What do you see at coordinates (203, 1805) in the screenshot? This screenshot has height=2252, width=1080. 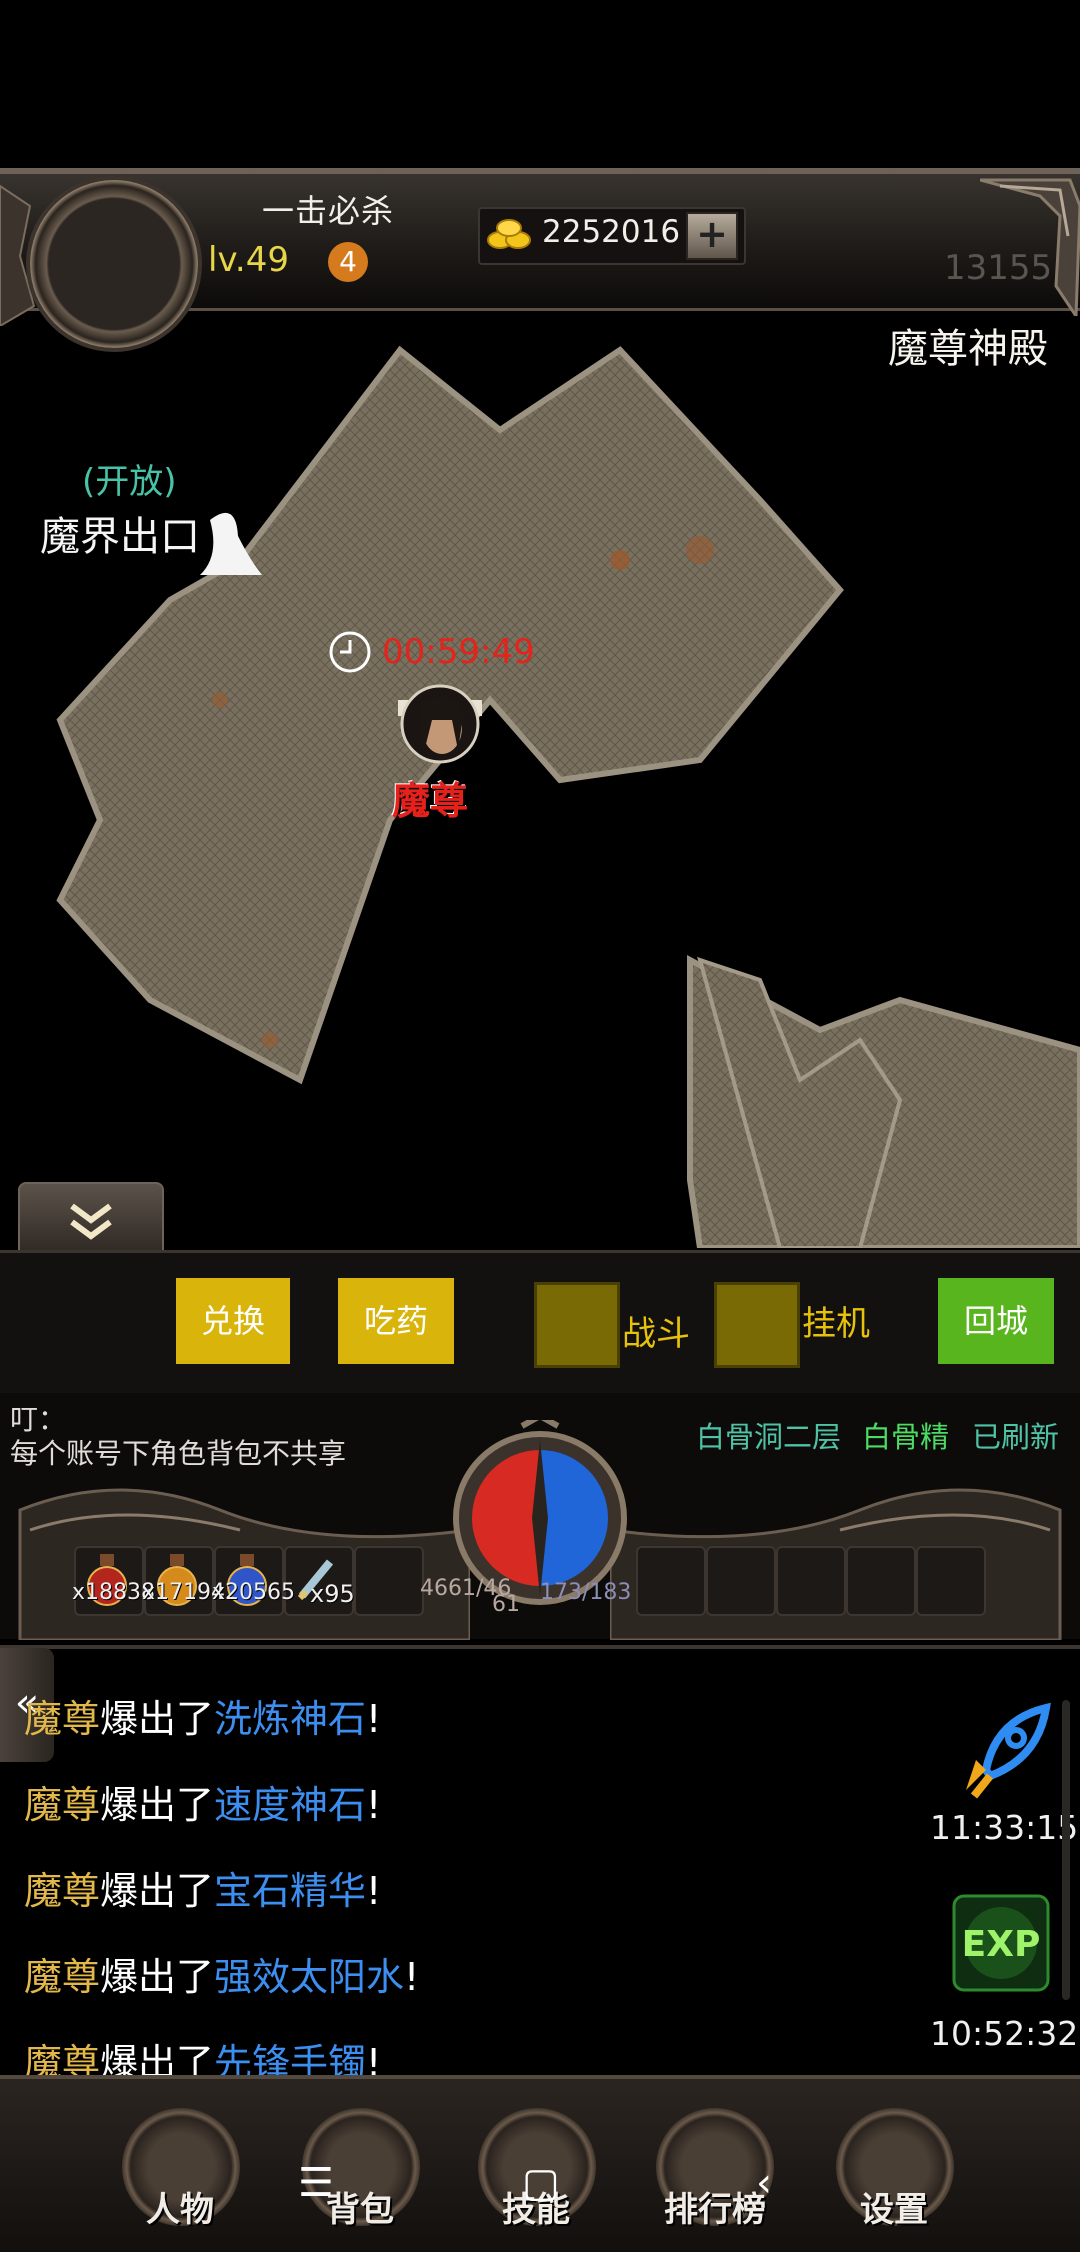 I see `chat-line: 魔尊爆出了速度神石!` at bounding box center [203, 1805].